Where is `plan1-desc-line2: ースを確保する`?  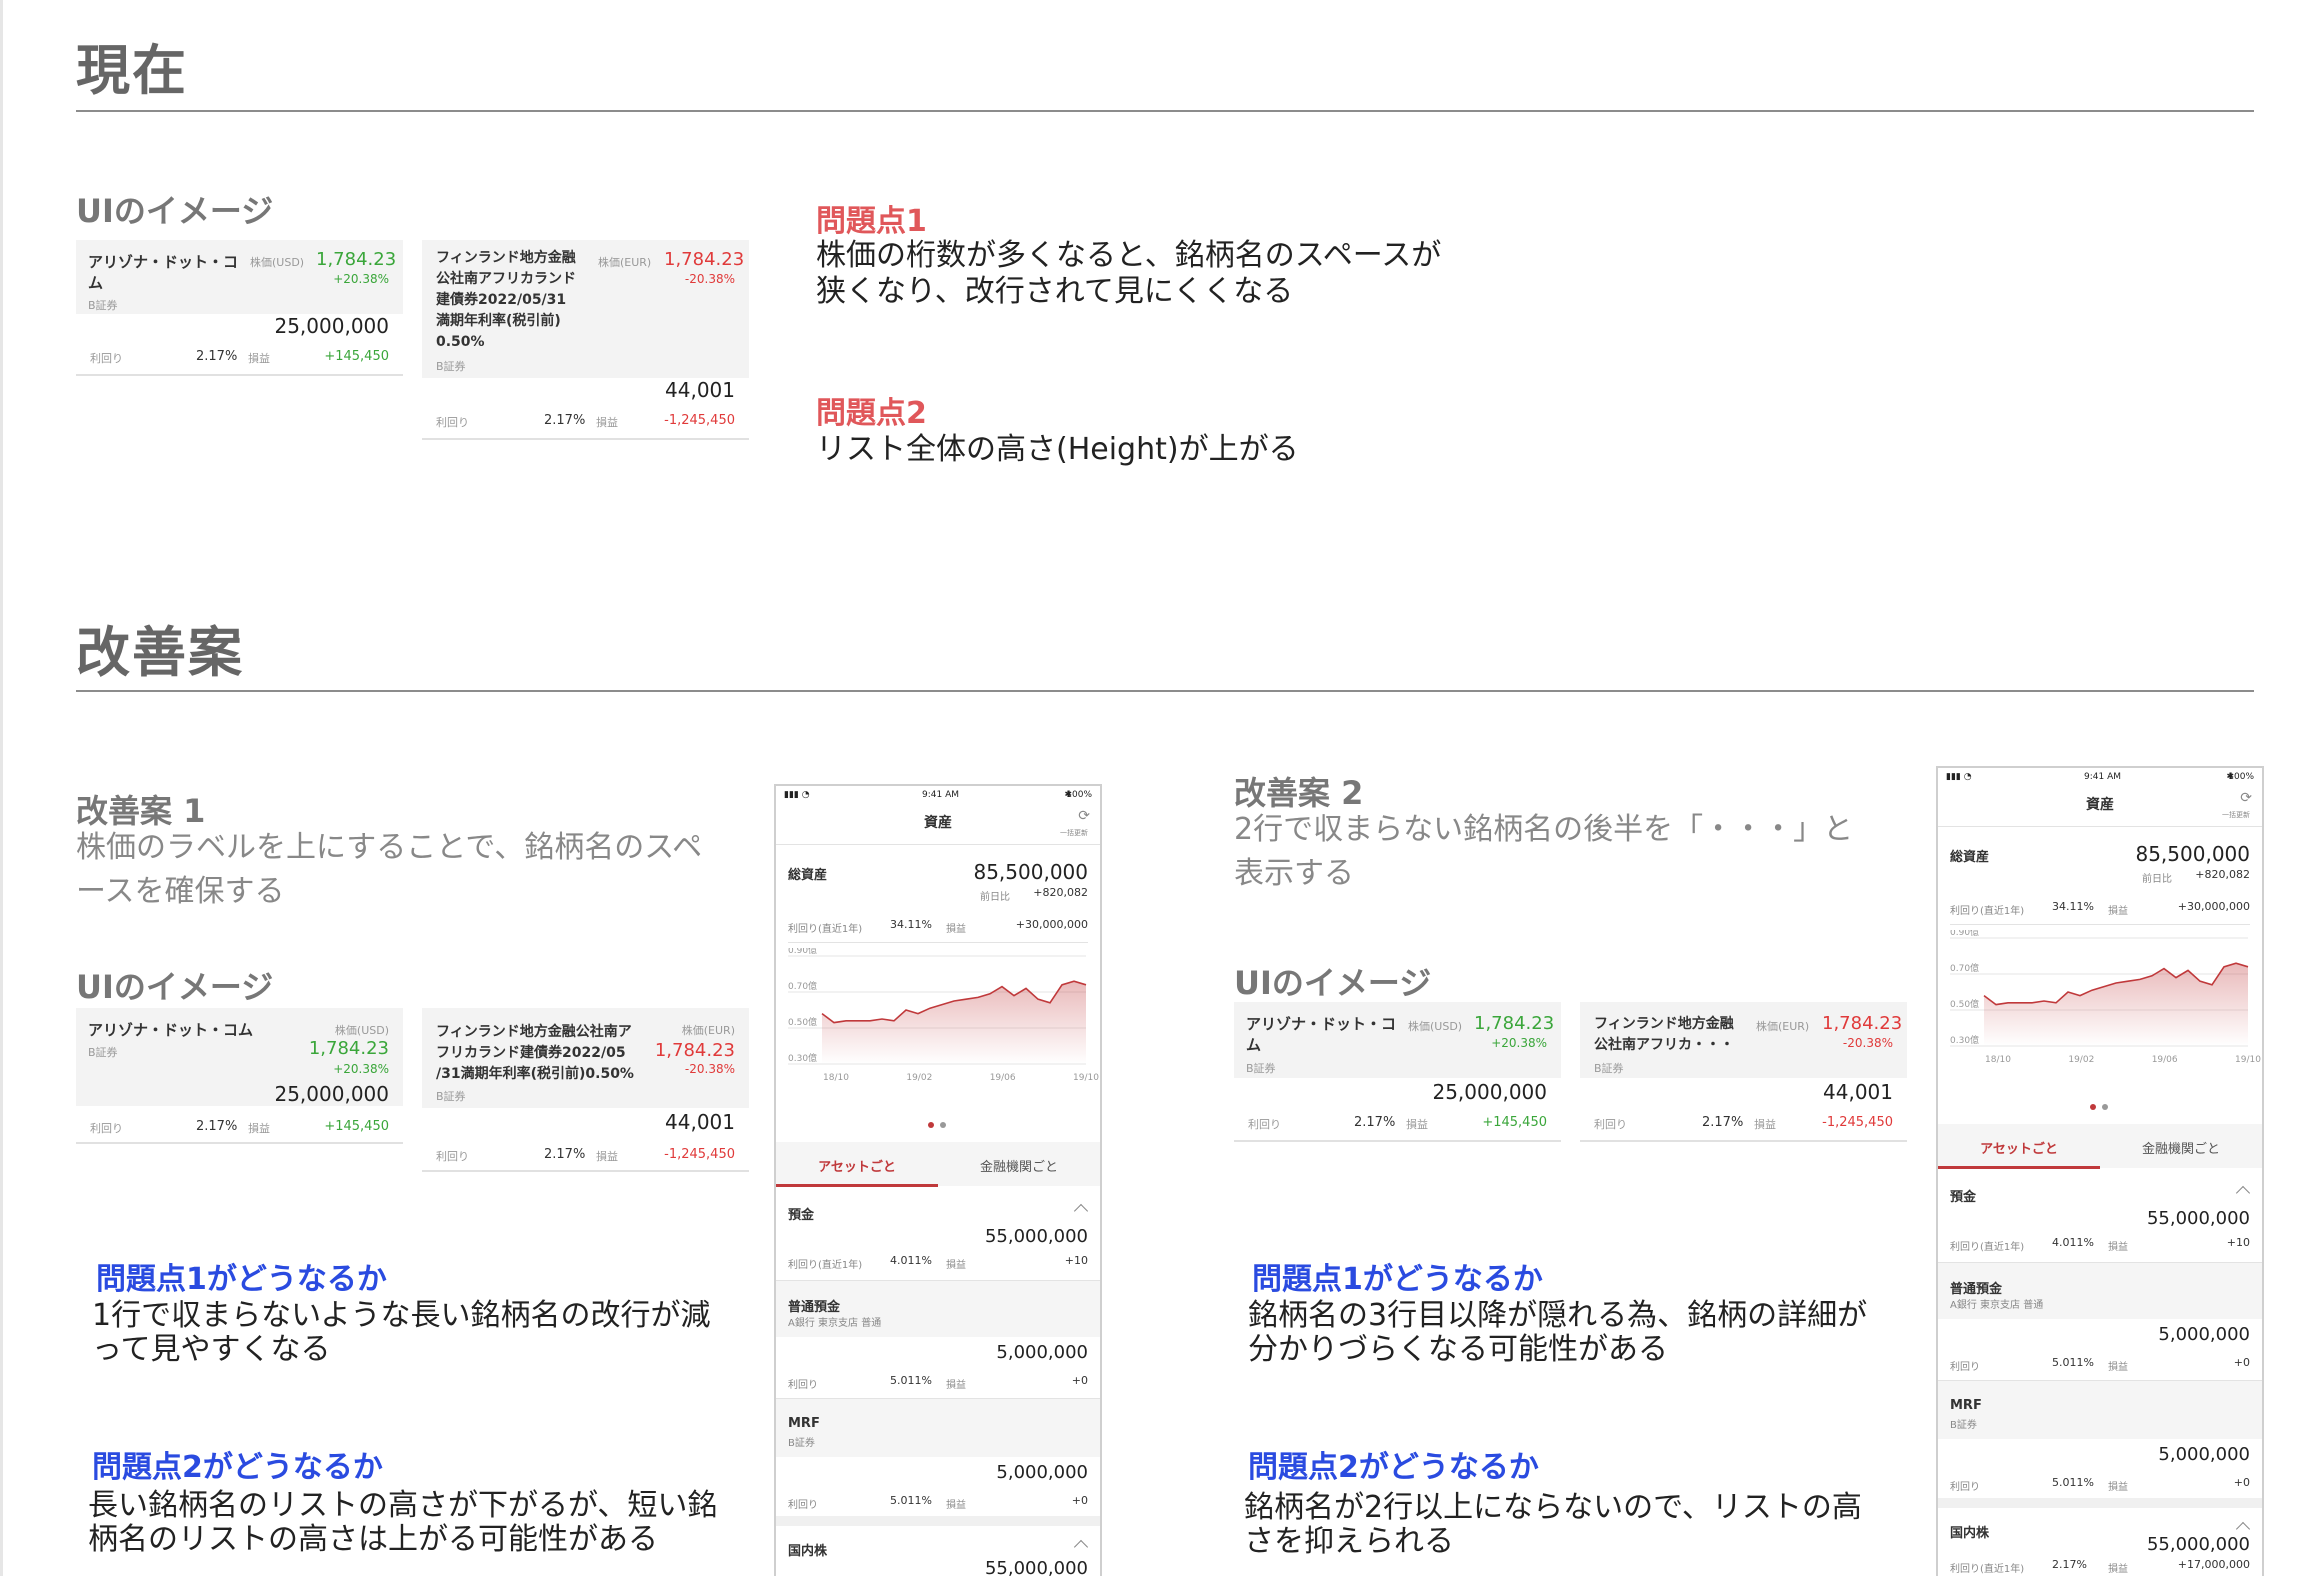 plan1-desc-line2: ースを確保する is located at coordinates (180, 891).